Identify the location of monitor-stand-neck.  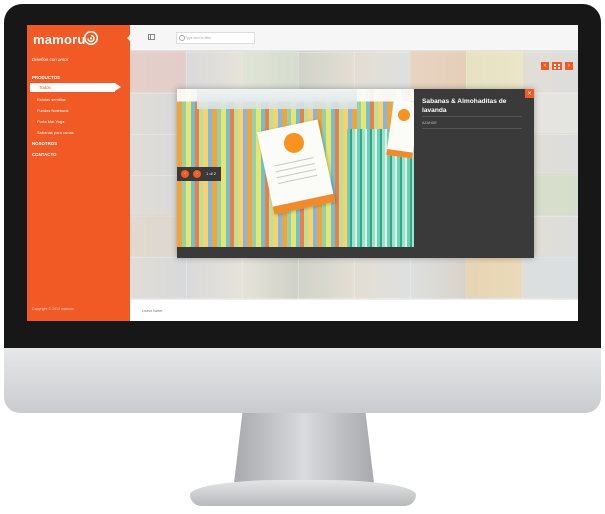
(304, 448).